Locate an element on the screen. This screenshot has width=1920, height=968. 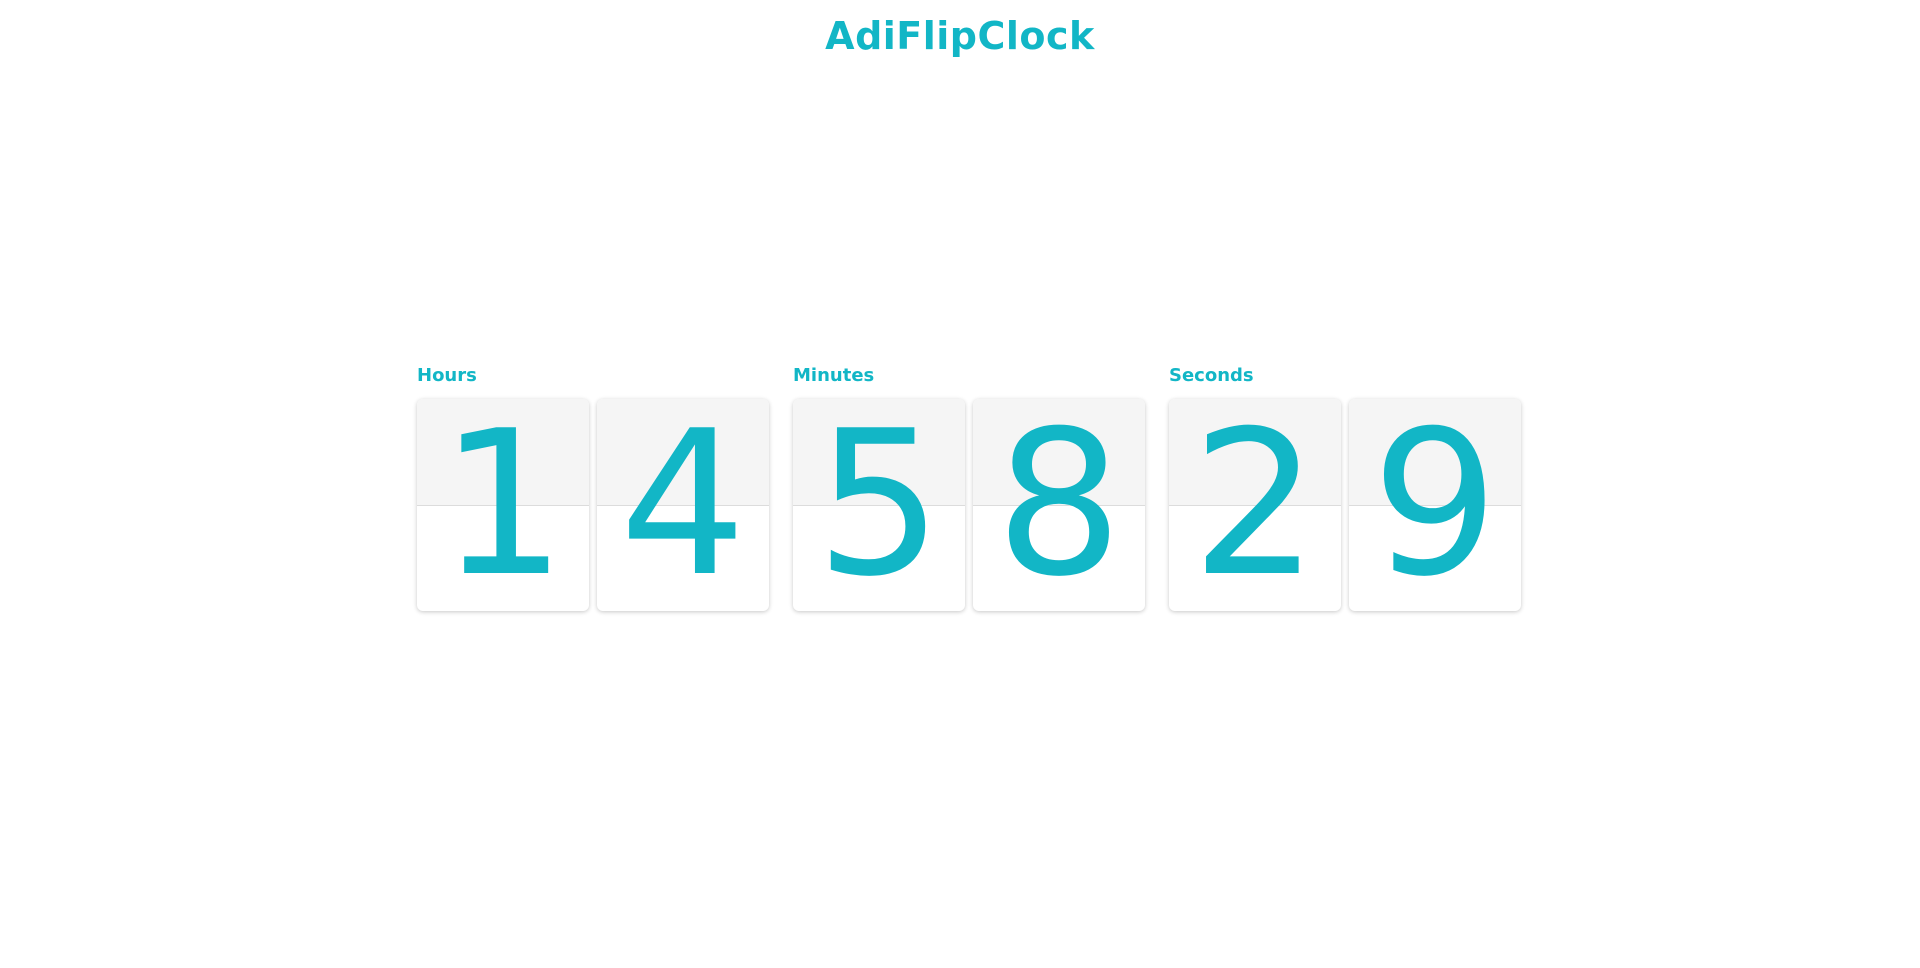
minutes-tens-card: 5 is located at coordinates (879, 505).